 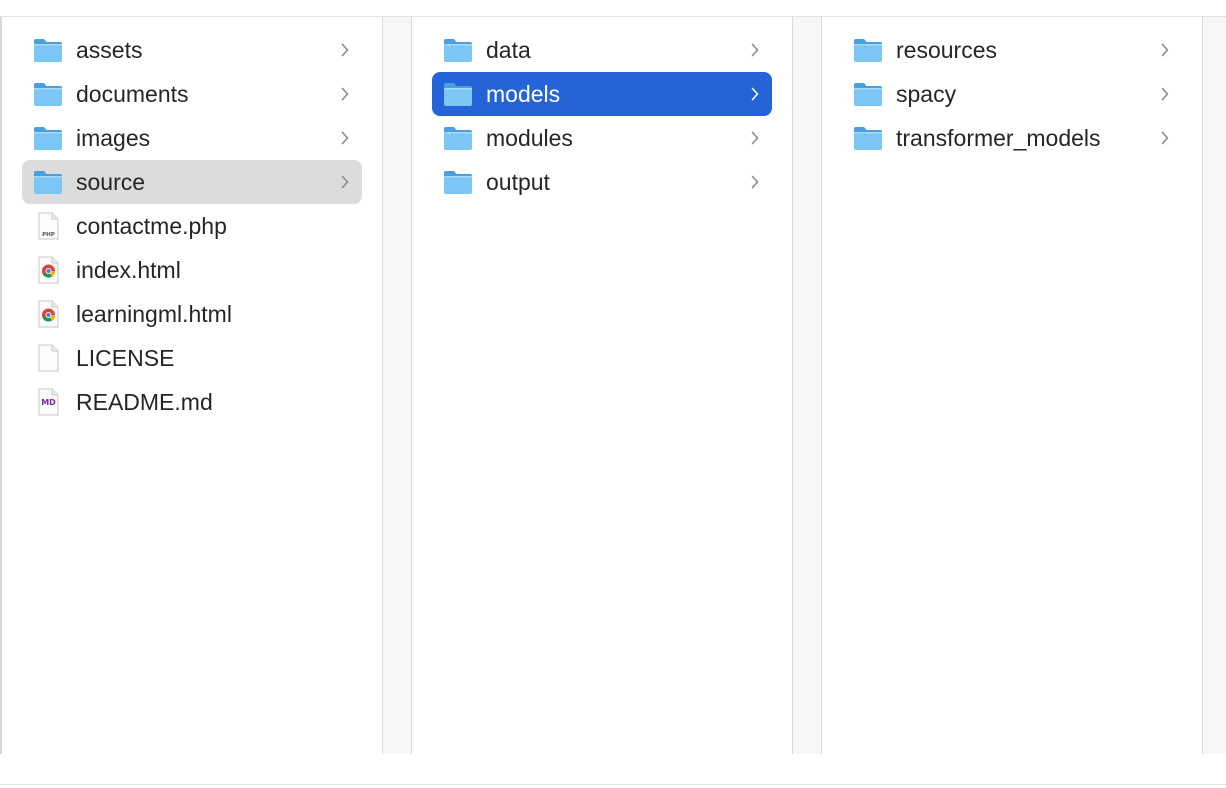 I want to click on bottom-divider-line, so click(x=613, y=784).